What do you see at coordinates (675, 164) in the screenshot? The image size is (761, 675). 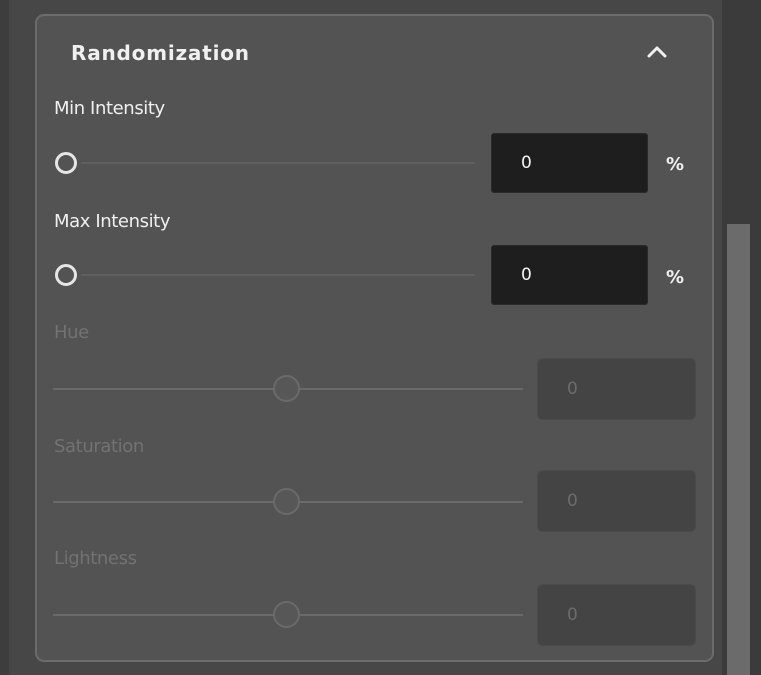 I see `min-intensity-unit: %` at bounding box center [675, 164].